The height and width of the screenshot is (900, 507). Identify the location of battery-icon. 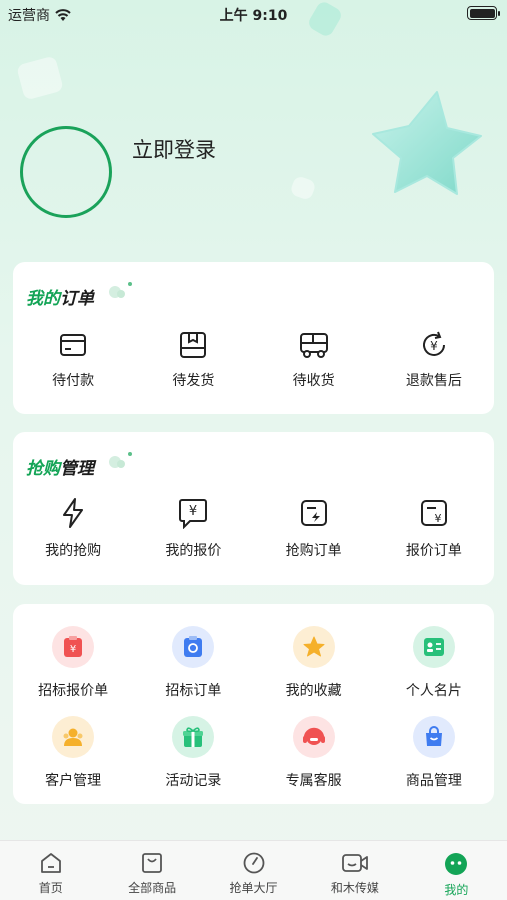
(483, 13).